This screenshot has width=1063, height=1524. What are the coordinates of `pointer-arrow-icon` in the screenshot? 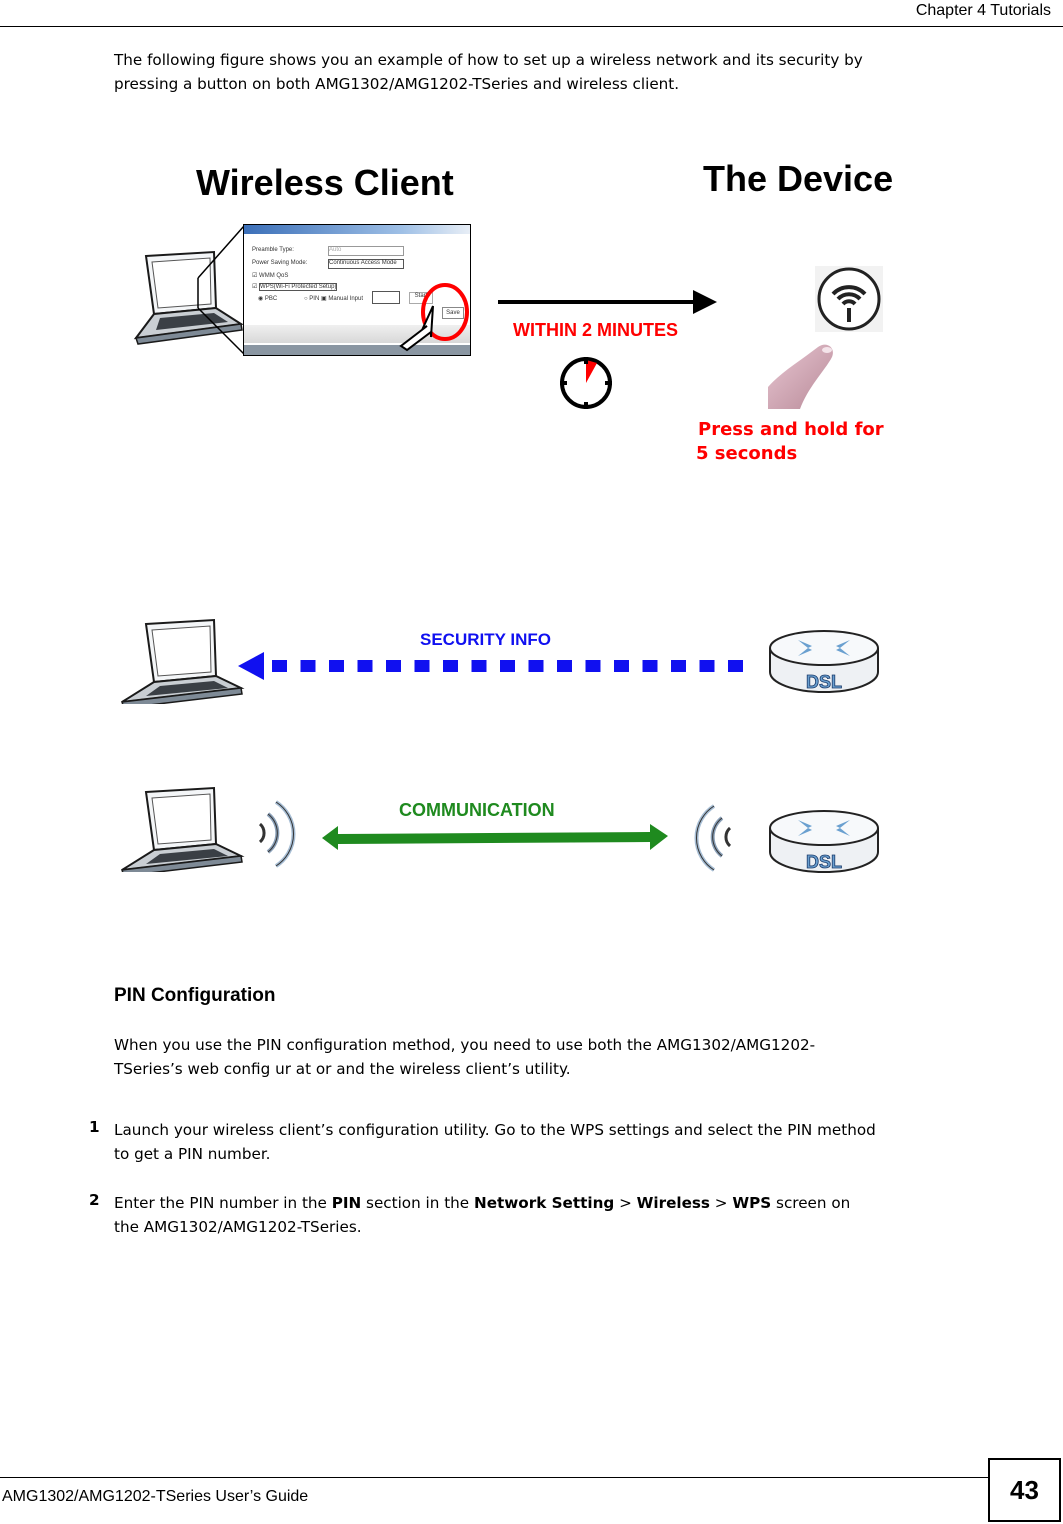 It's located at (416, 328).